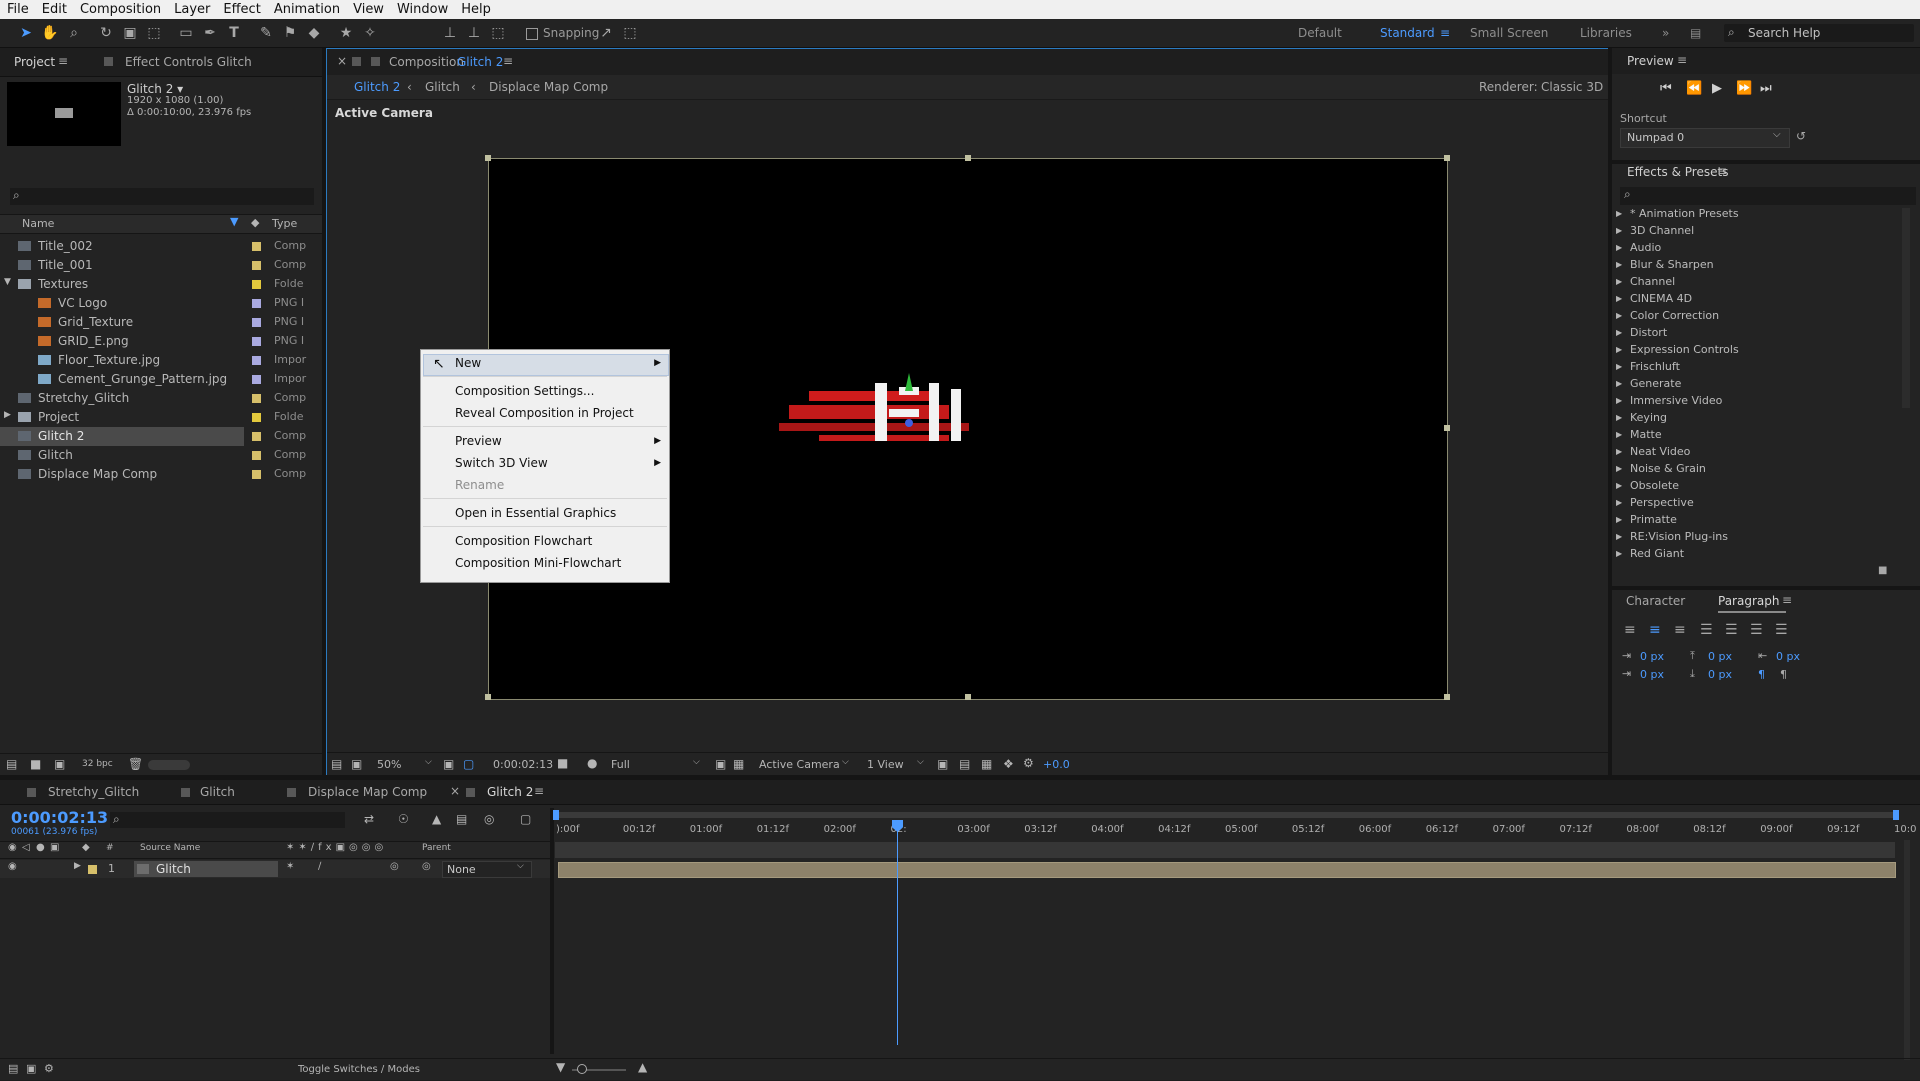  What do you see at coordinates (450, 33) in the screenshot?
I see `local-axis-icon: ⊥` at bounding box center [450, 33].